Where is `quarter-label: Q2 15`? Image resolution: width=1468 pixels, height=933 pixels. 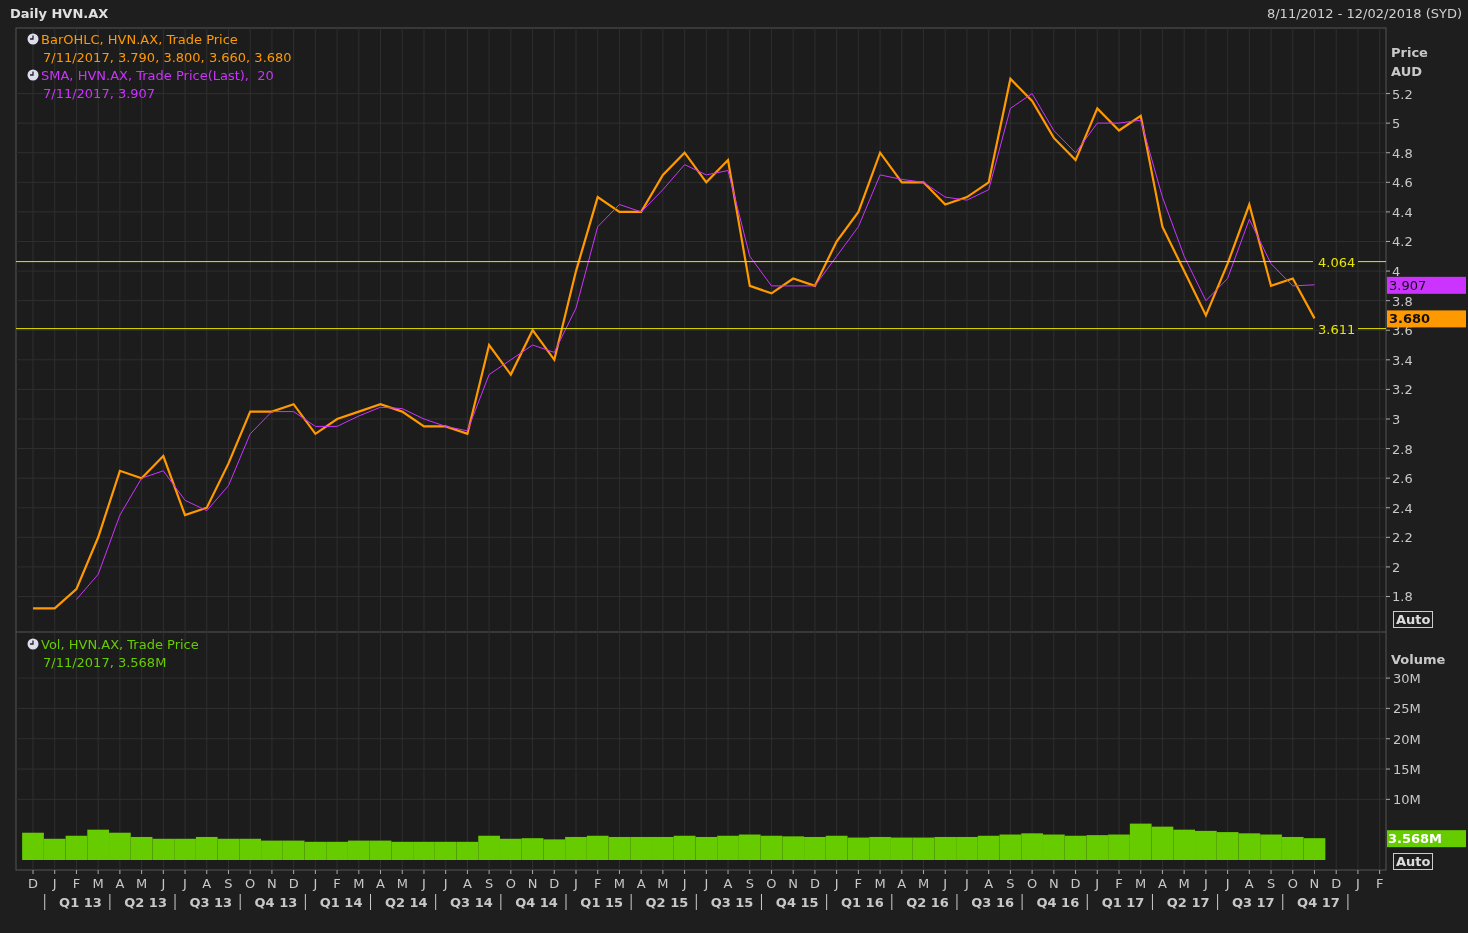
quarter-label: Q2 15 is located at coordinates (667, 902).